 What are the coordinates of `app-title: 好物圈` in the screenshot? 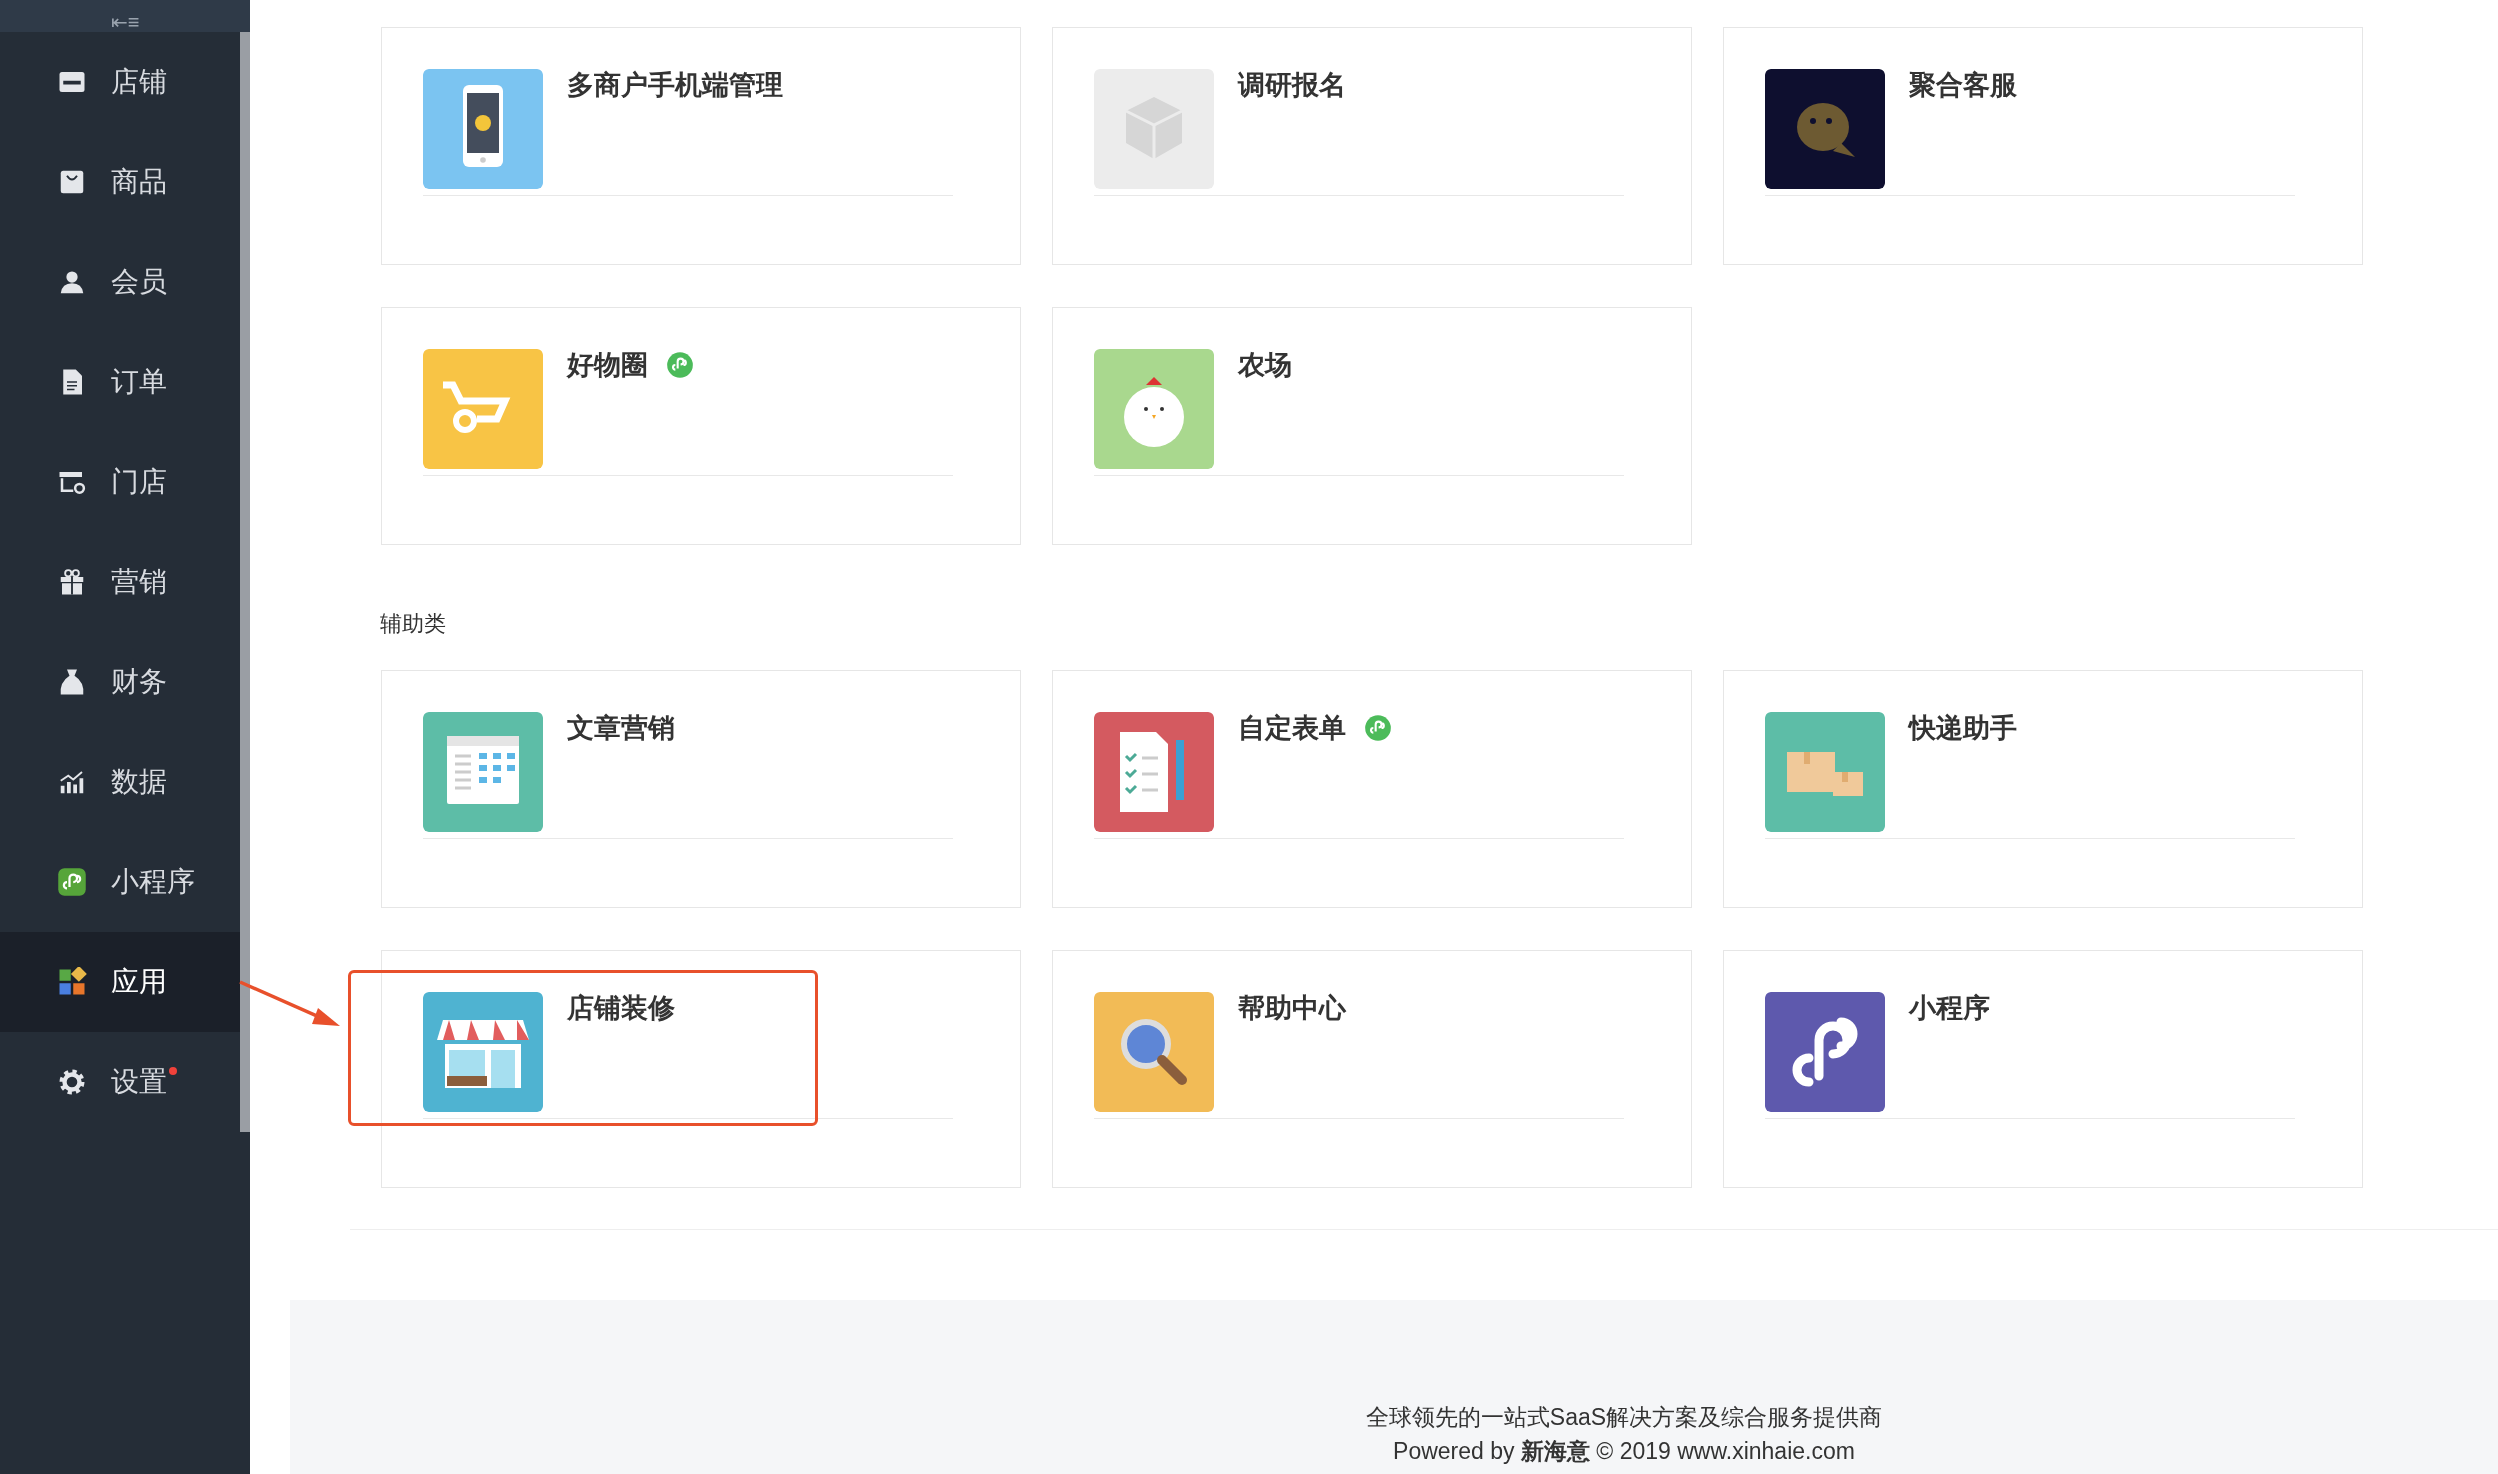 It's located at (607, 365).